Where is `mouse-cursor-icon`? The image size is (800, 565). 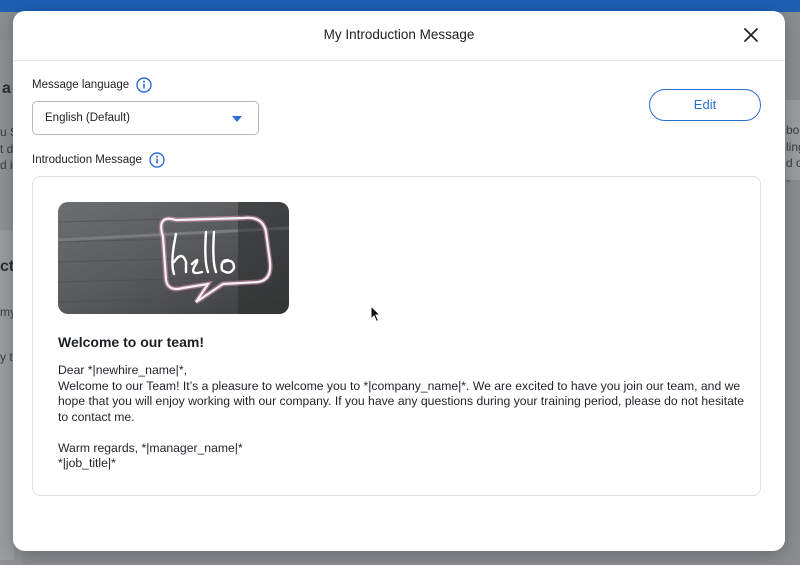
mouse-cursor-icon is located at coordinates (376, 314).